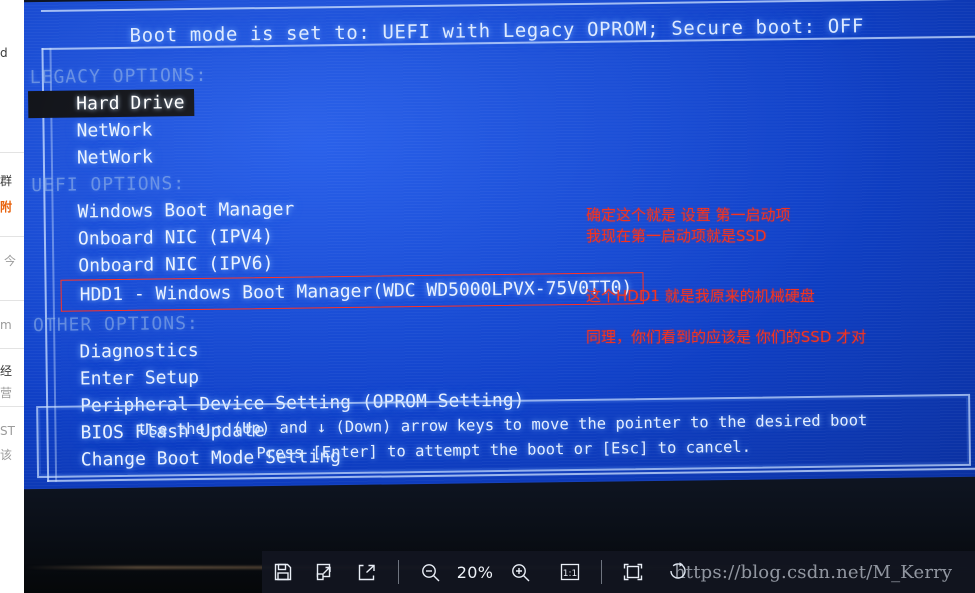 The height and width of the screenshot is (593, 975). I want to click on background-webpage-sliver: d 群附今 m 经营 ST 该, so click(13, 263).